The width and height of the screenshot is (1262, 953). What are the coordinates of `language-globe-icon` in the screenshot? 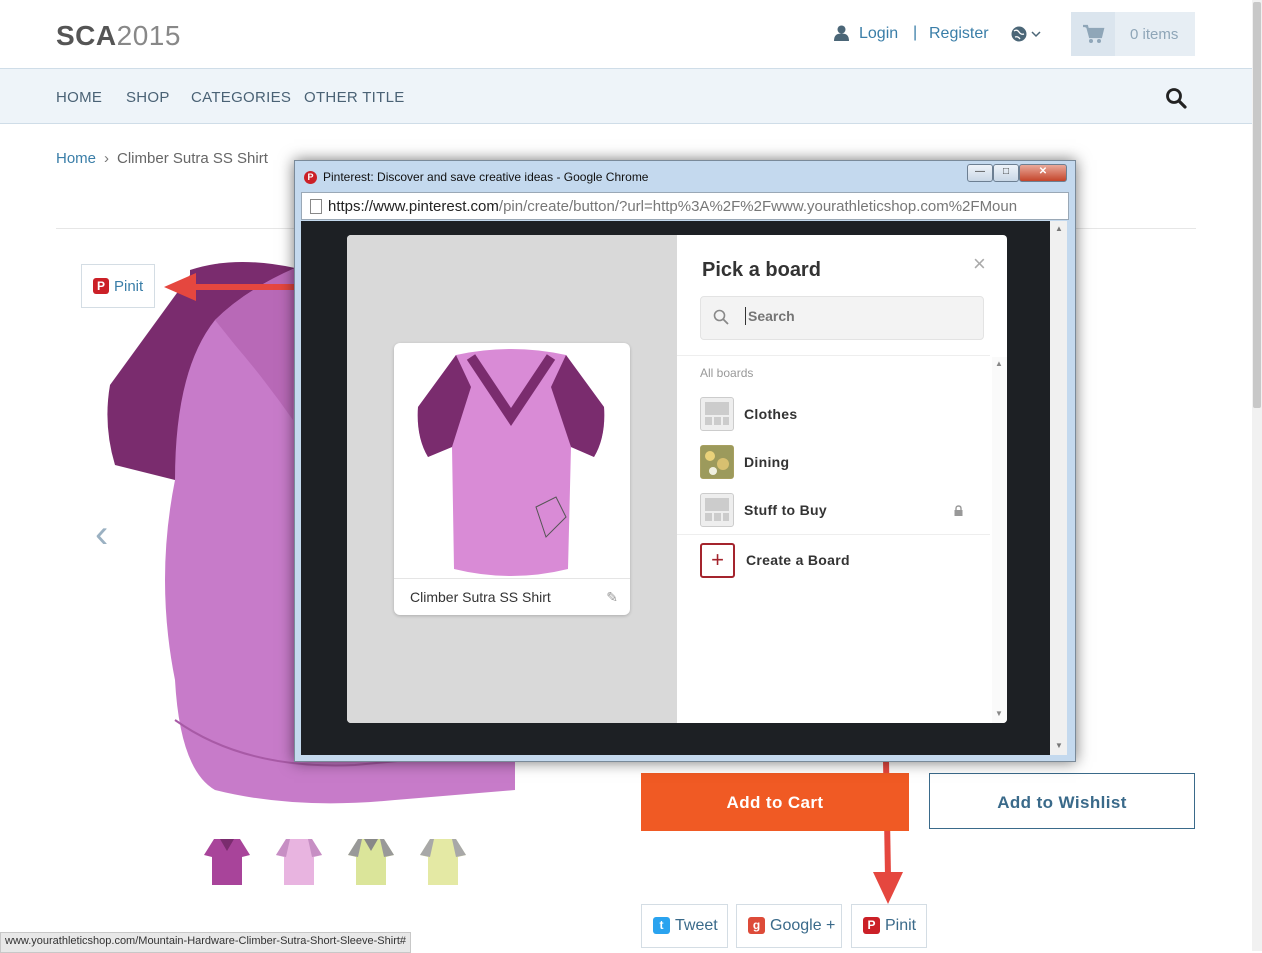 It's located at (1026, 36).